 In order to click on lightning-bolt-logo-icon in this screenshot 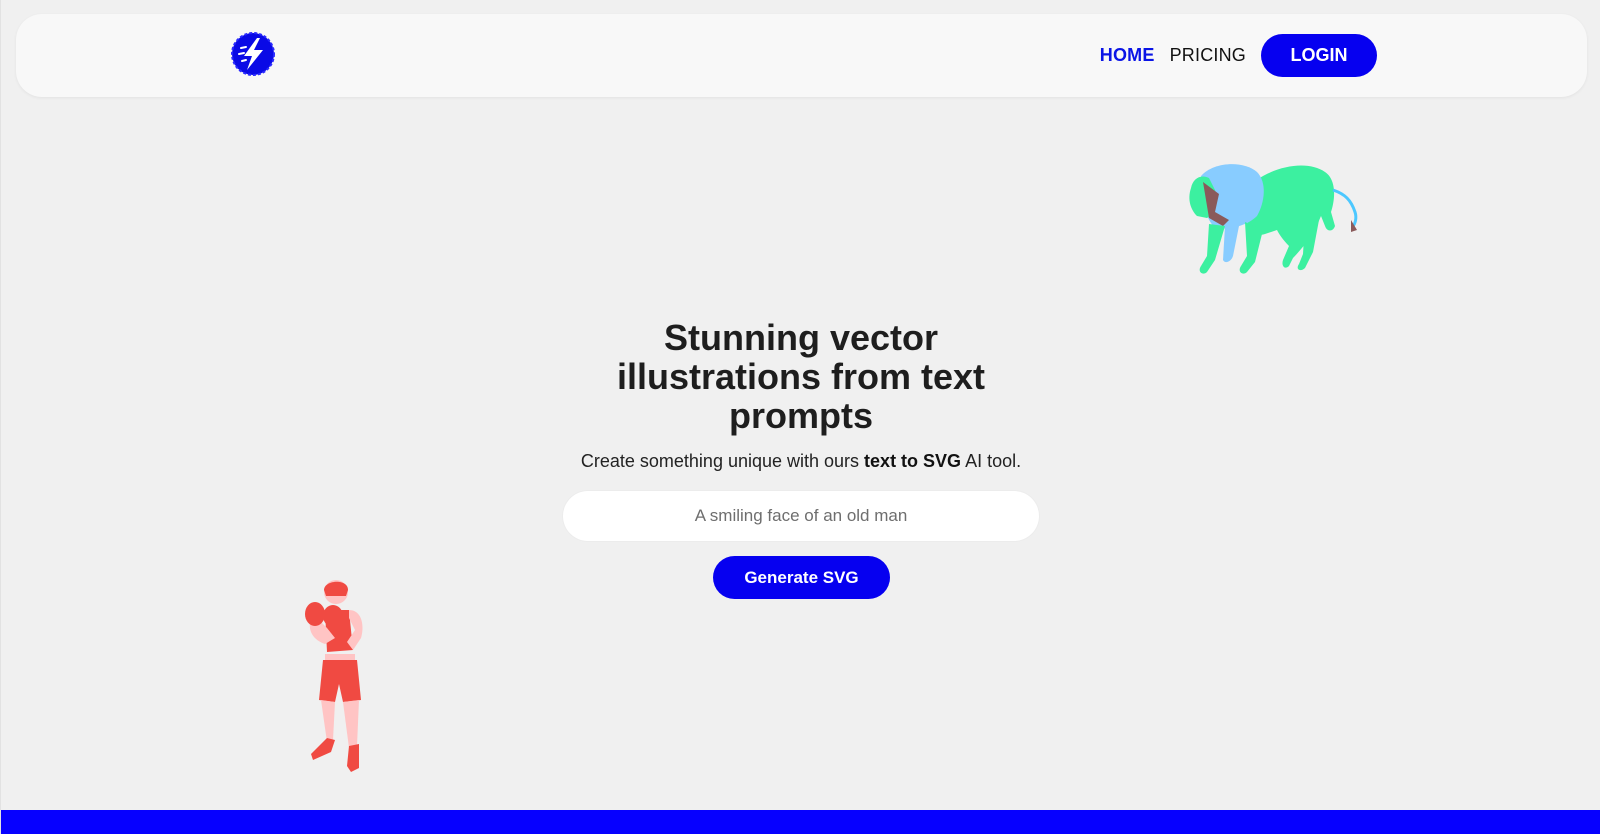, I will do `click(253, 54)`.